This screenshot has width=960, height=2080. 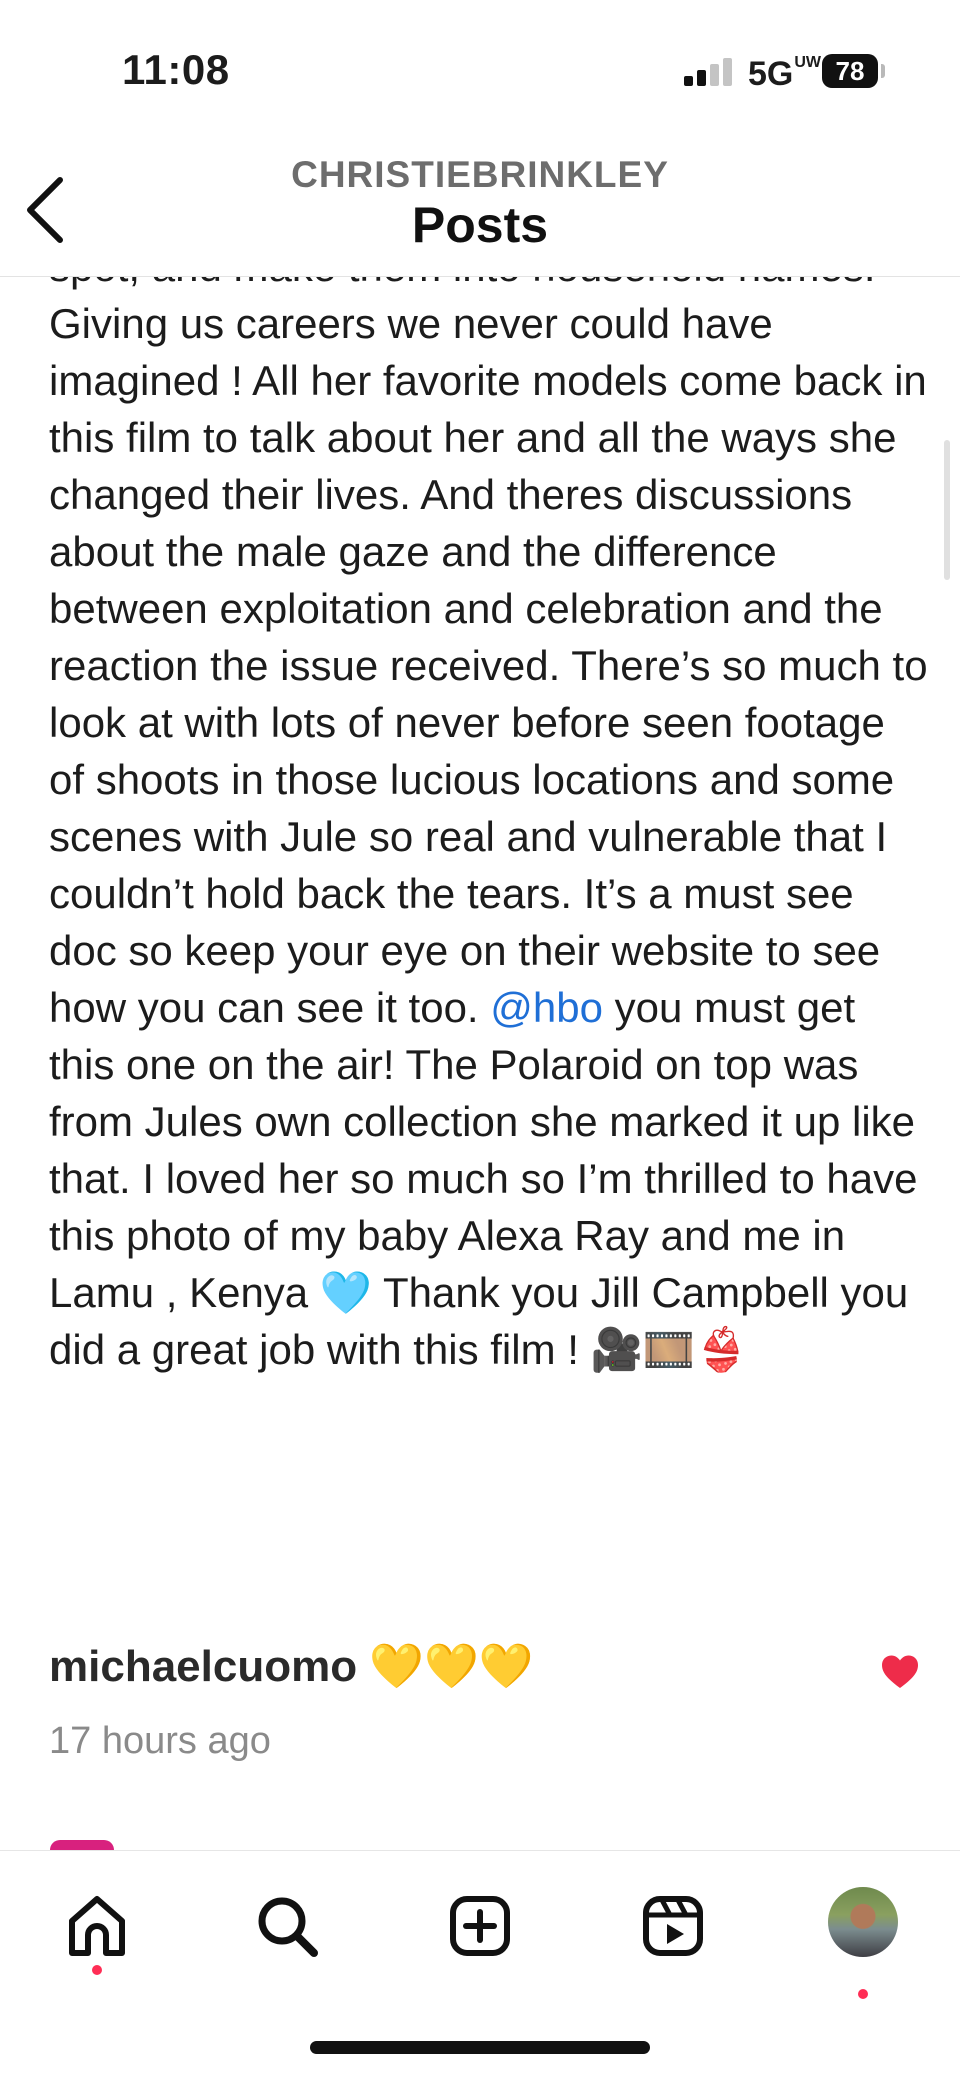 I want to click on network-superscript: UW, so click(x=808, y=62).